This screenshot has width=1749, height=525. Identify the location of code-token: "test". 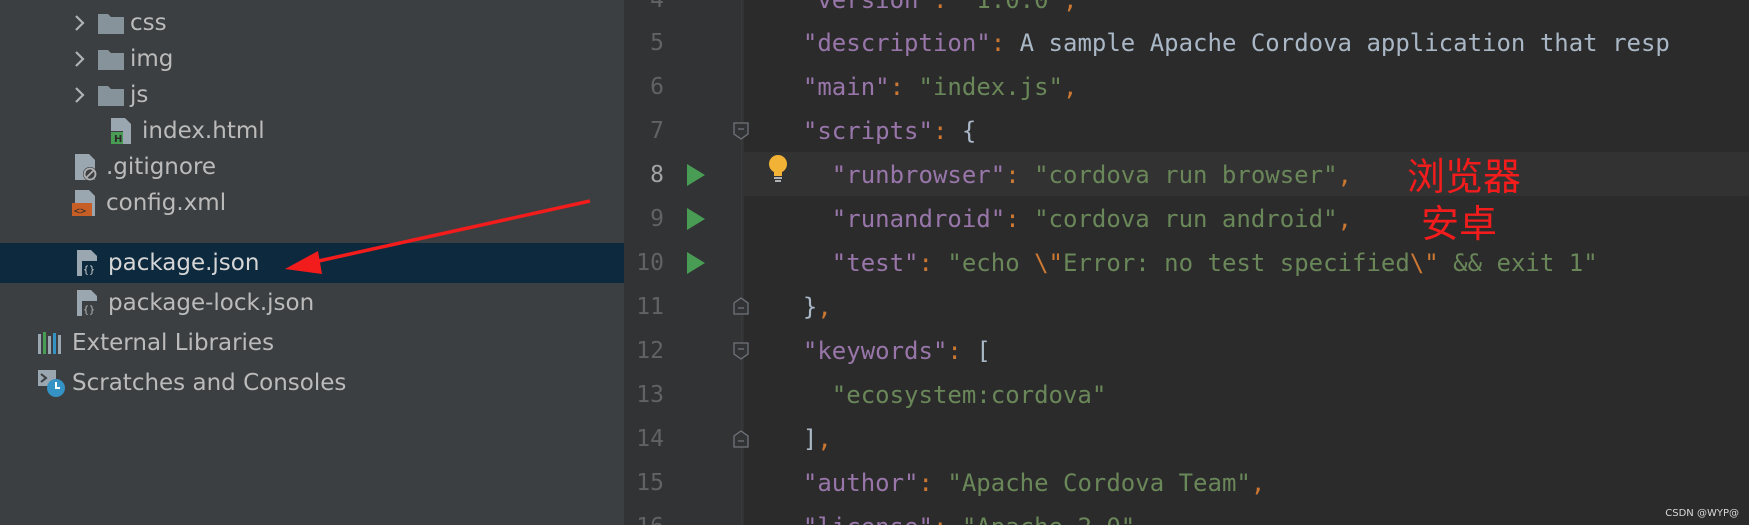
(875, 263).